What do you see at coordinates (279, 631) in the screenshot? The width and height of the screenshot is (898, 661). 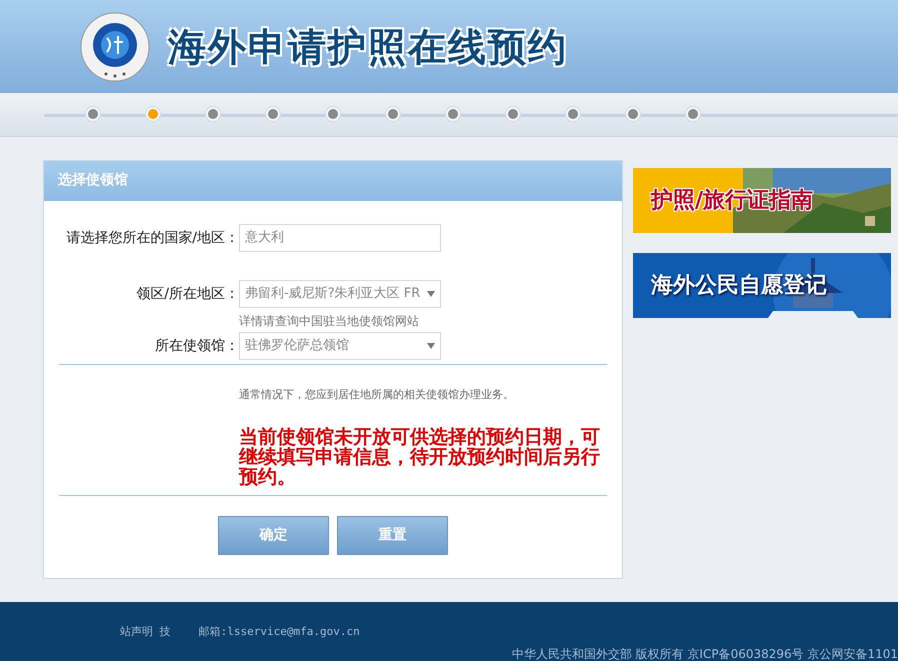 I see `footer-text: 邮箱:lsservice@mfa.gov.cn` at bounding box center [279, 631].